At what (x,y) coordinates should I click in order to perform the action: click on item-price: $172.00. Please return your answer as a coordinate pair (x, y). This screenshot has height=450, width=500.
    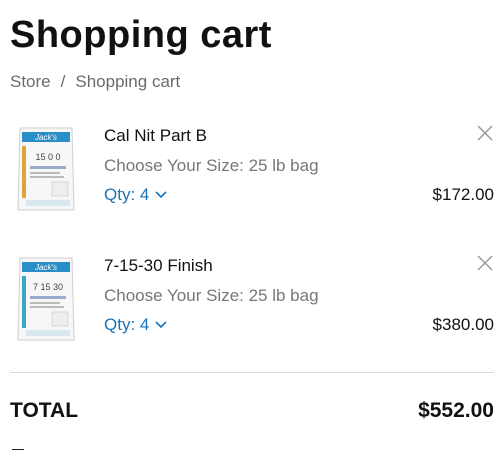
    Looking at the image, I should click on (463, 194).